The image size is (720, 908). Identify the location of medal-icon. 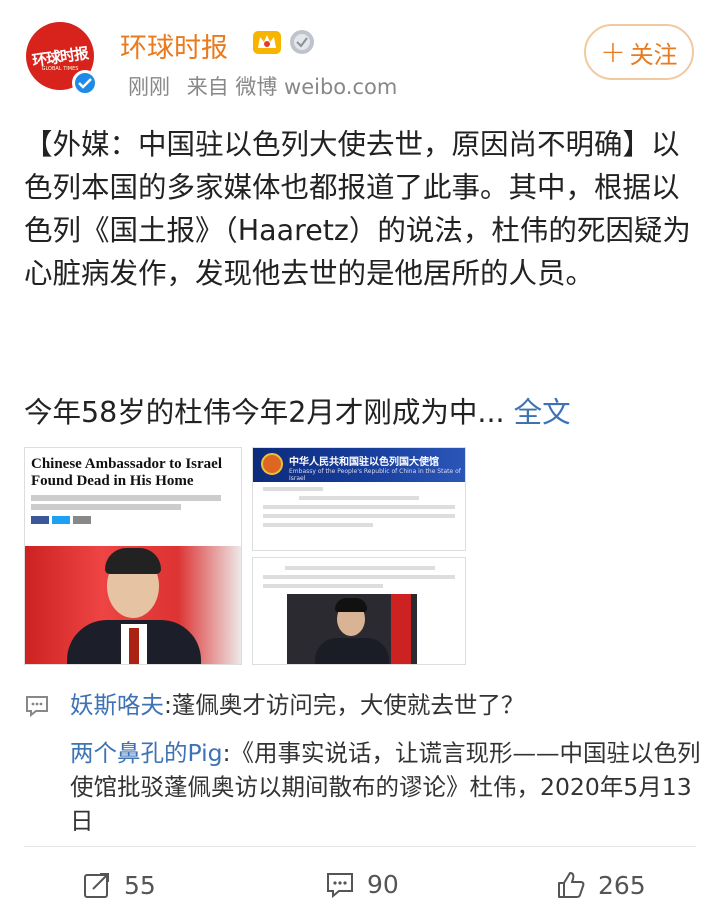
(302, 42).